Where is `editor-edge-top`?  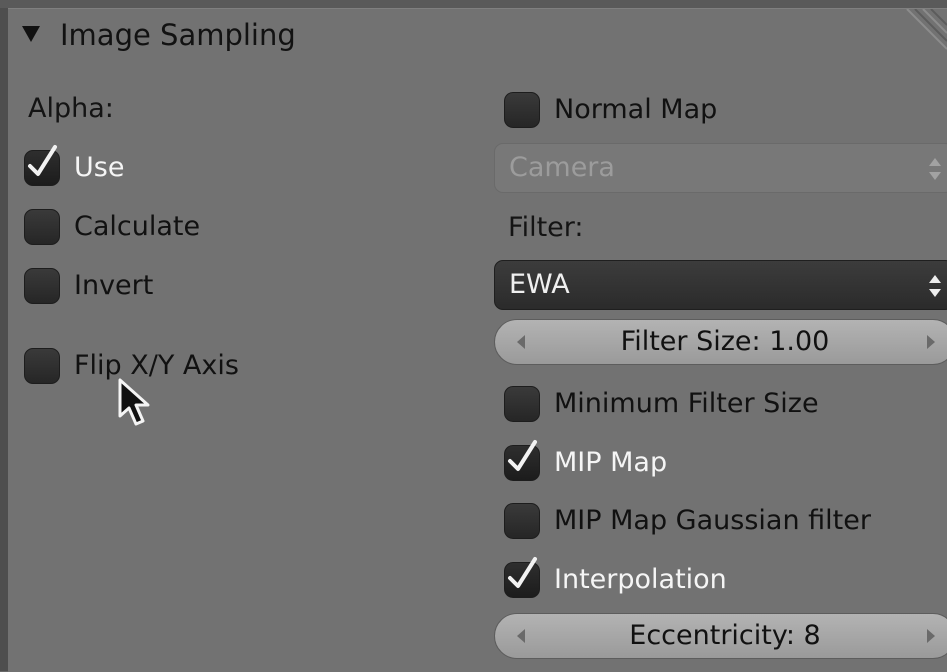 editor-edge-top is located at coordinates (473, 4).